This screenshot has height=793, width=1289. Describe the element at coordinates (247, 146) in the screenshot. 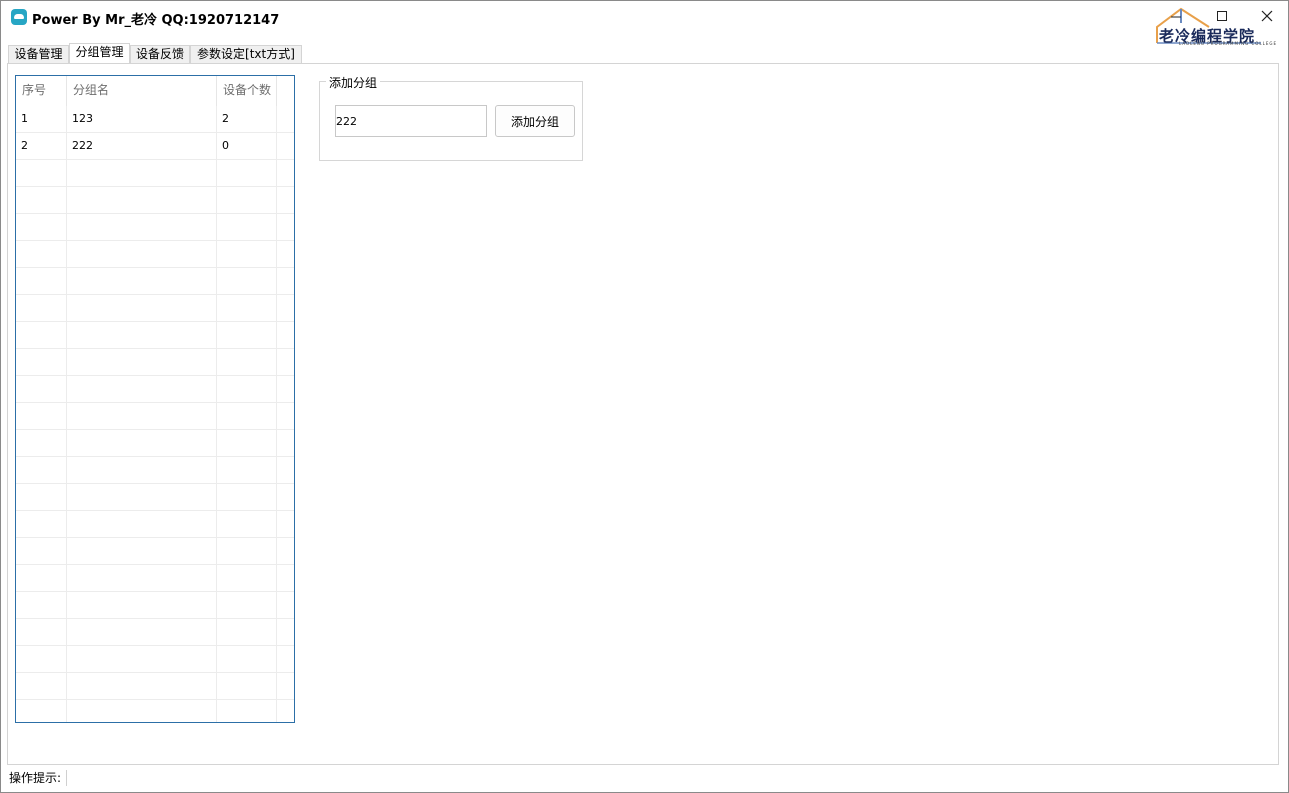

I see `cell-device-count: 0` at that location.